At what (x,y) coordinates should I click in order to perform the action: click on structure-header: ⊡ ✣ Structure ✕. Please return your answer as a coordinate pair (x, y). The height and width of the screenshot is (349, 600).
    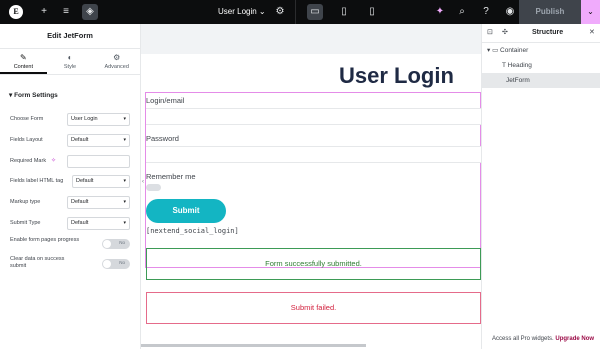
    Looking at the image, I should click on (541, 33).